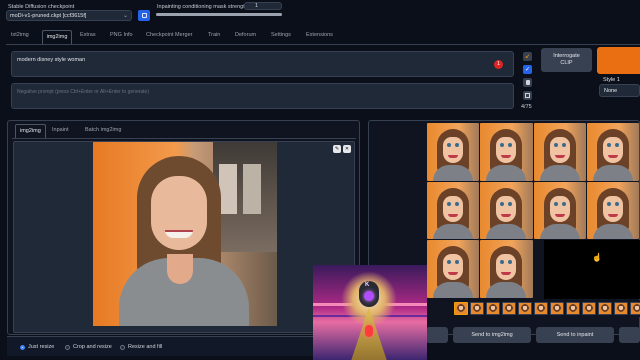 This screenshot has width=640, height=360. What do you see at coordinates (145, 347) in the screenshot?
I see `resize-option-label: Resize and fill` at bounding box center [145, 347].